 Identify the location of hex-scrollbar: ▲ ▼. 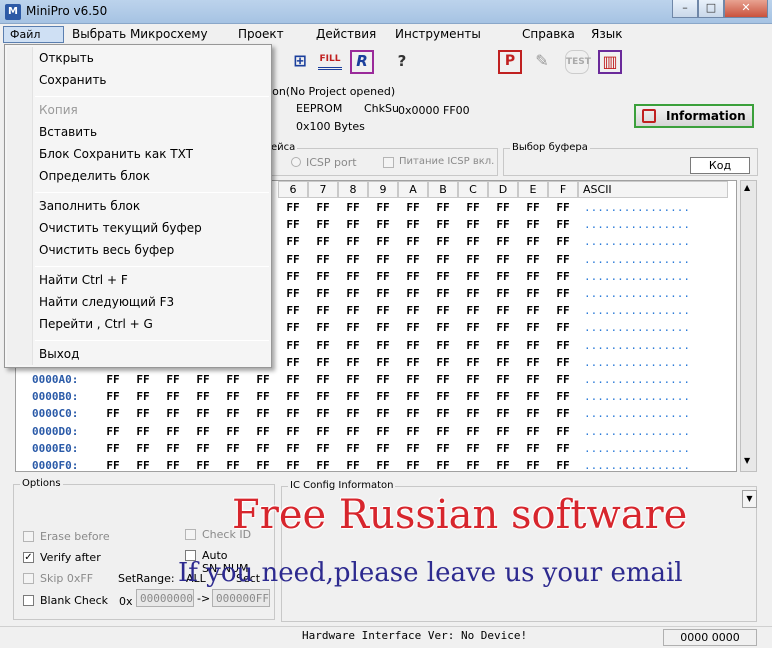
(748, 326).